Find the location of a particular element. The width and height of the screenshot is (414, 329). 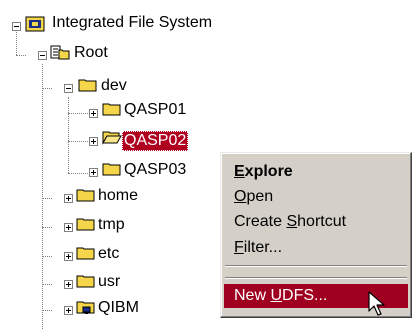

tree-node-qasp02-selected: QASP02 is located at coordinates (155, 141).